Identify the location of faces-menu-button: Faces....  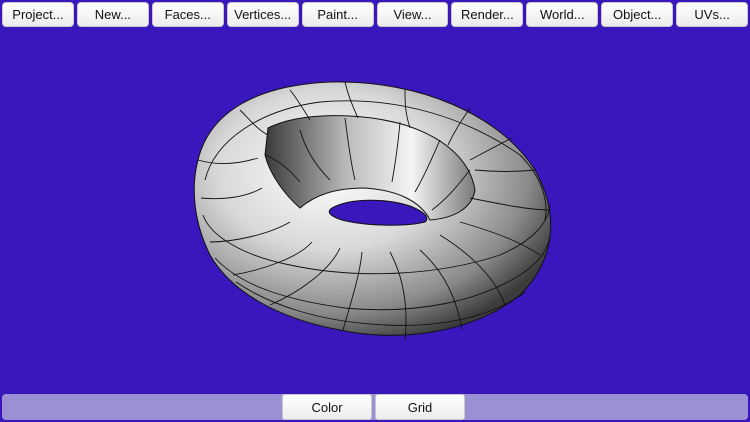
(187, 14).